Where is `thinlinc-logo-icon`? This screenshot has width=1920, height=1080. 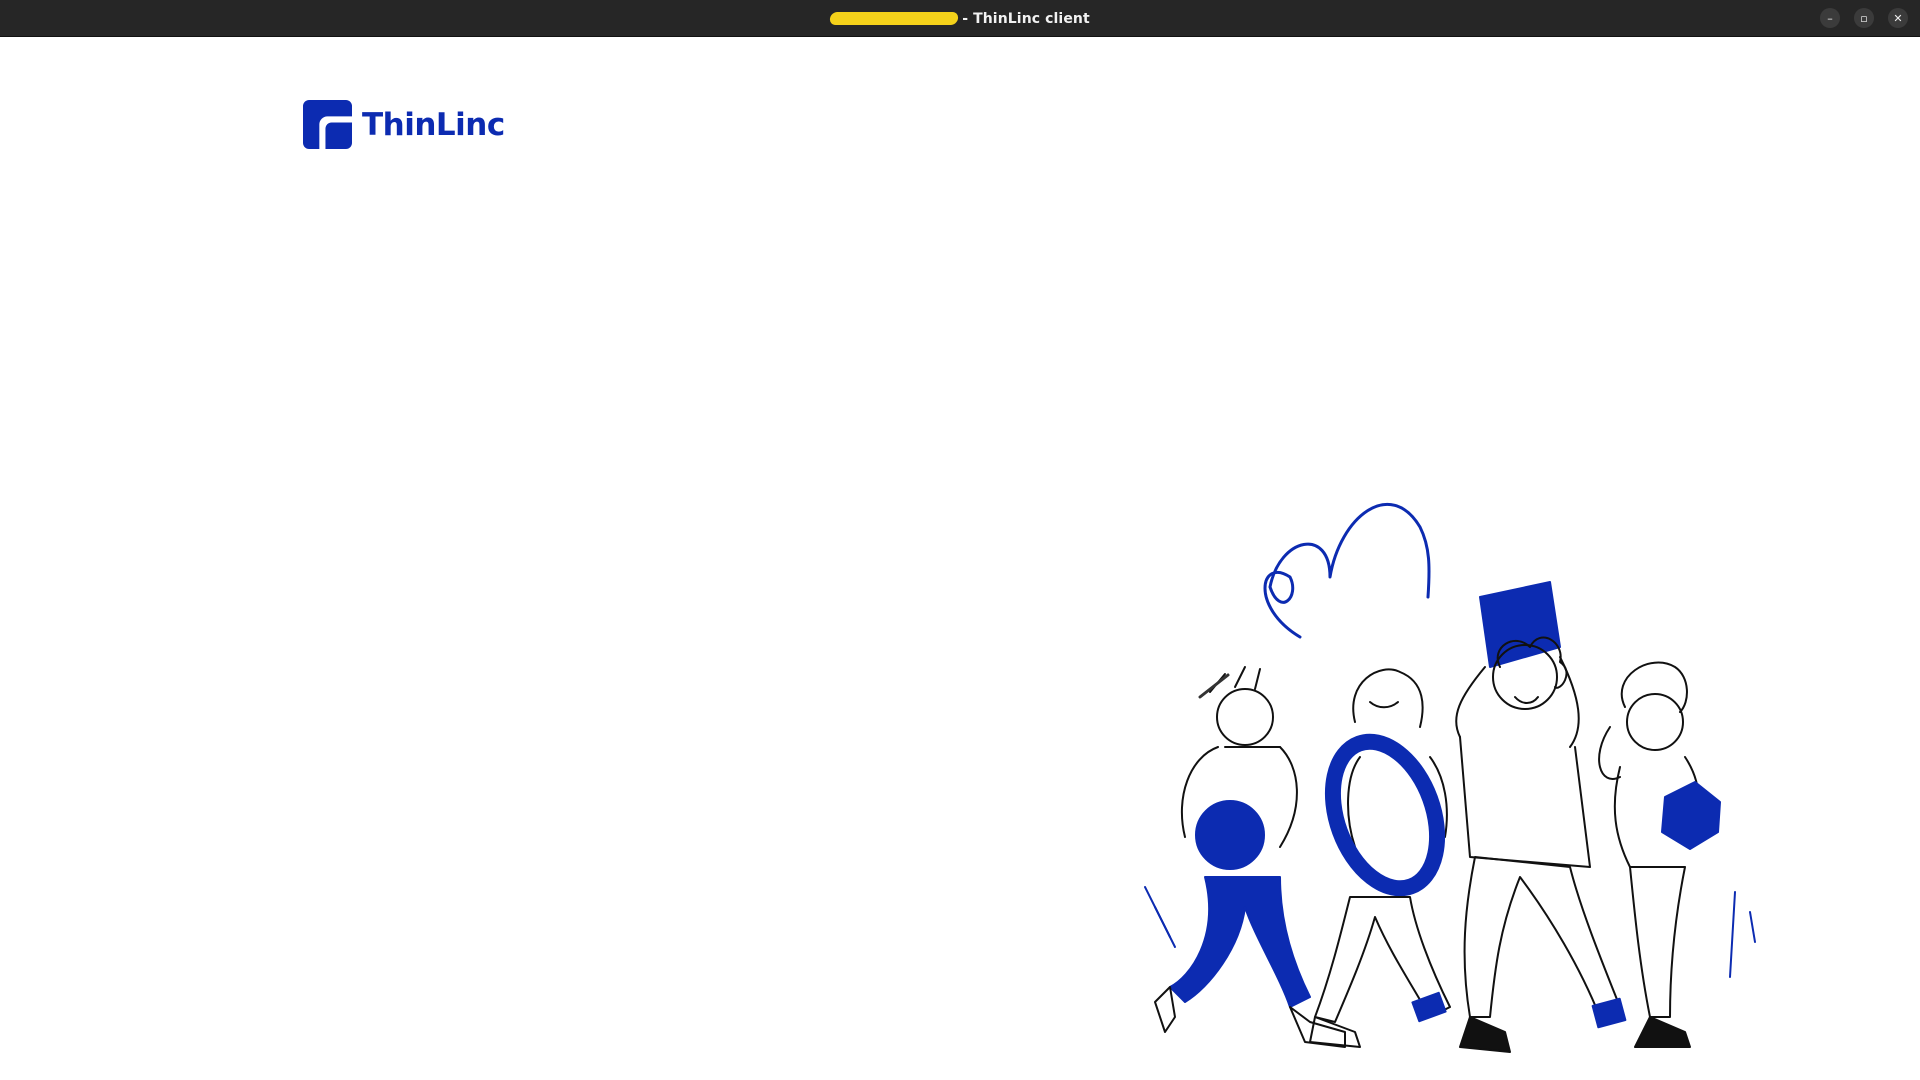
thinlinc-logo-icon is located at coordinates (327, 124).